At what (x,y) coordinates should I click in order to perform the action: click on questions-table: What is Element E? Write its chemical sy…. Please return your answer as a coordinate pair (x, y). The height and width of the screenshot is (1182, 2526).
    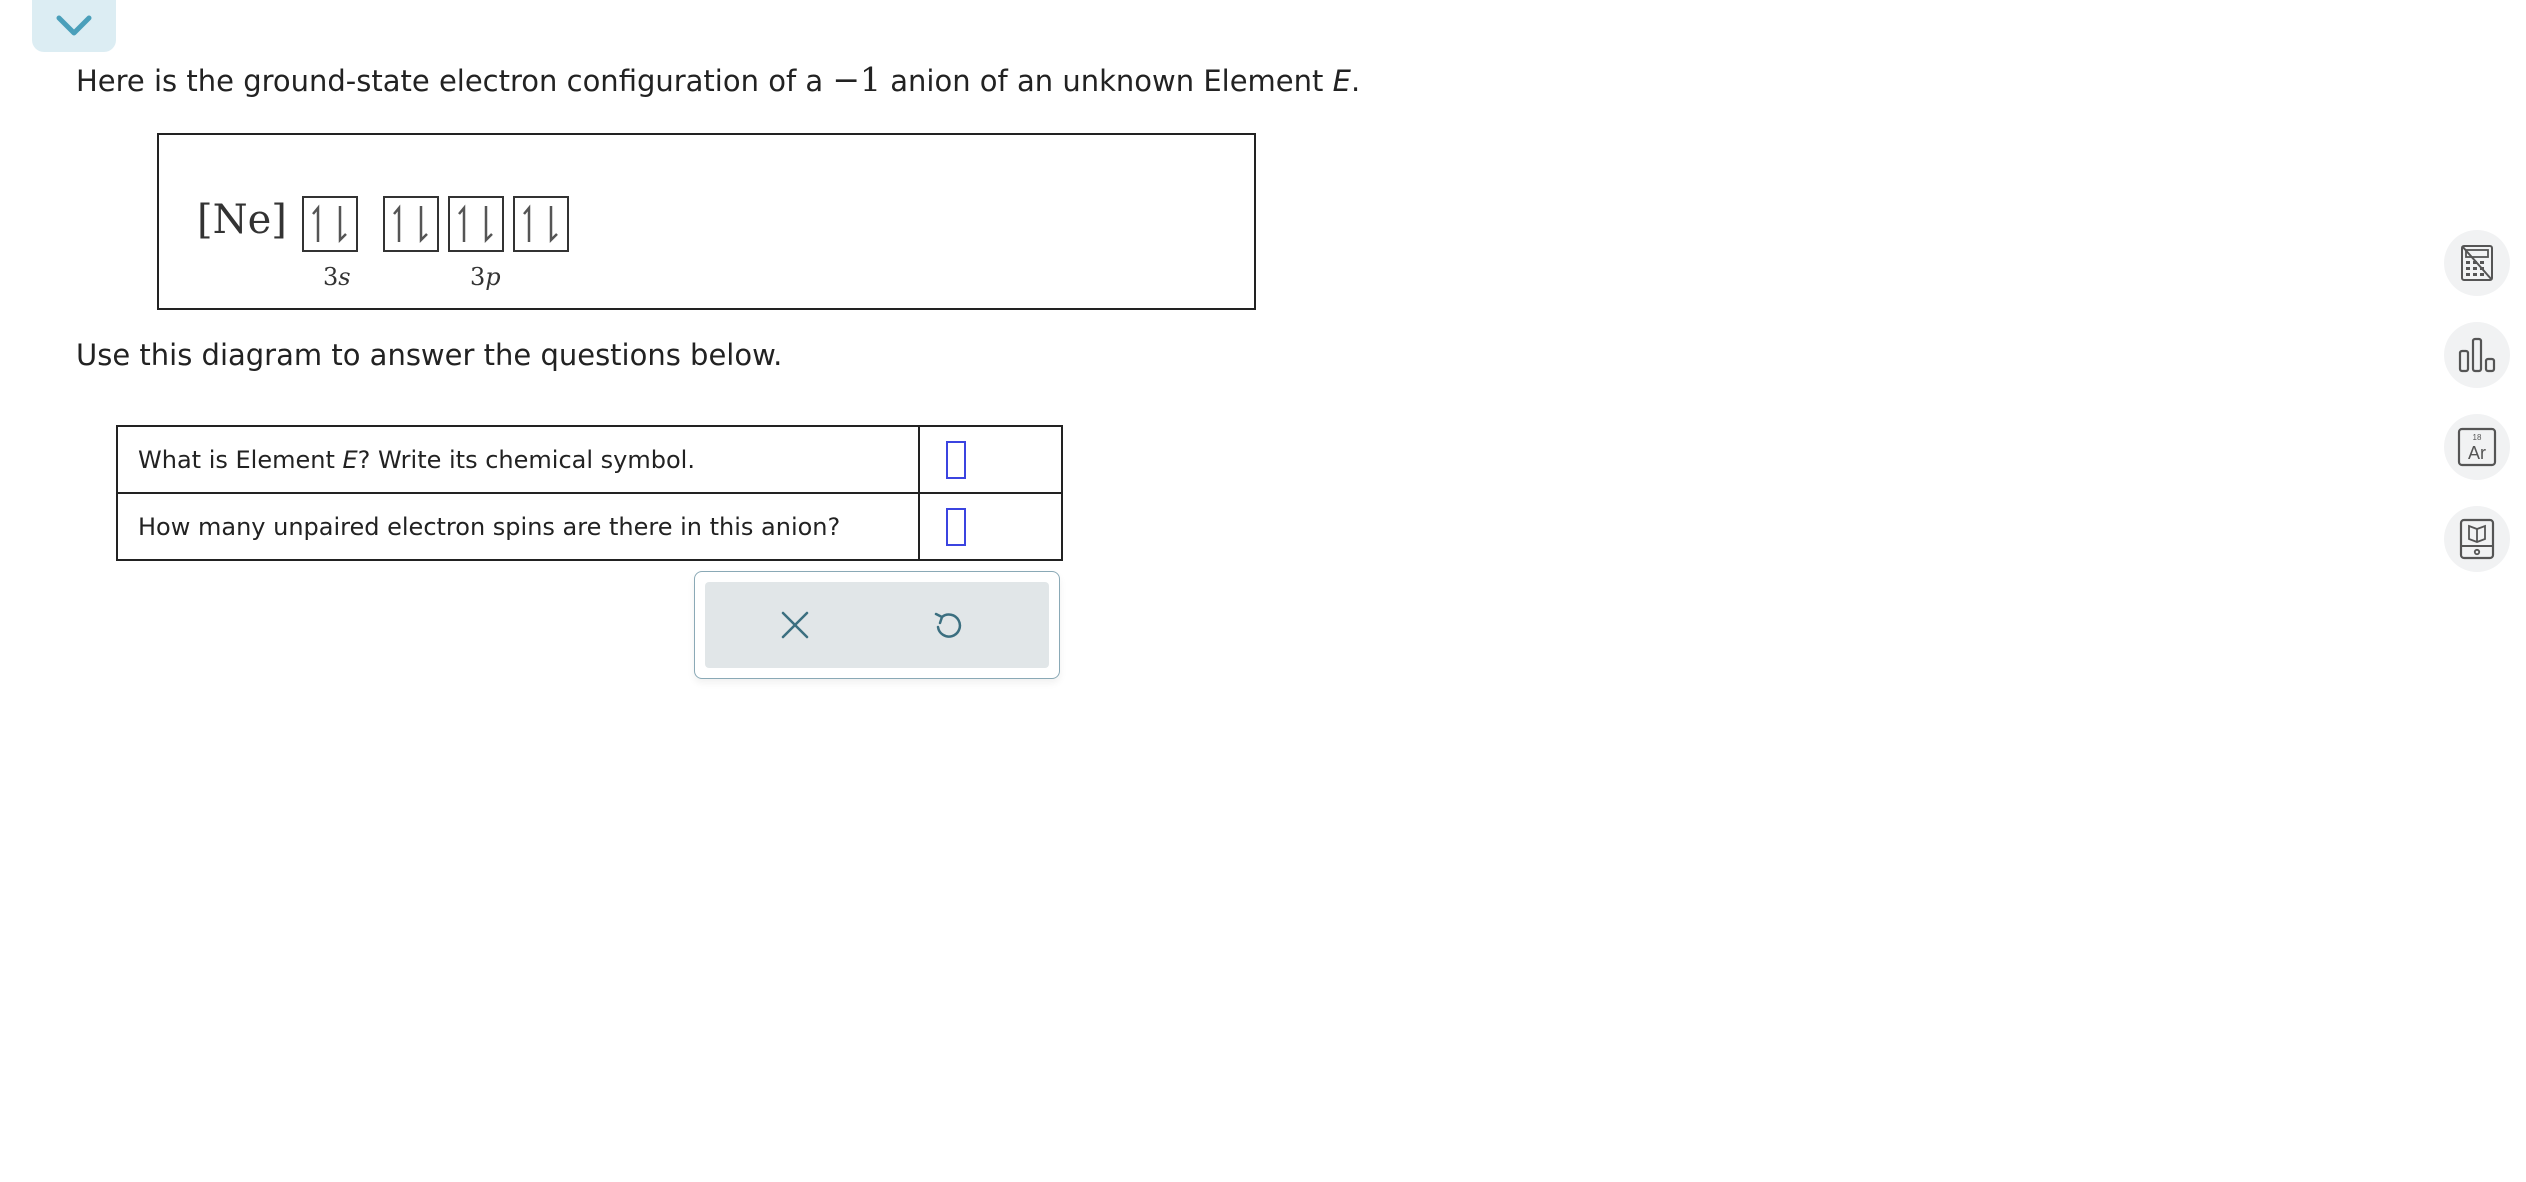
    Looking at the image, I should click on (589, 493).